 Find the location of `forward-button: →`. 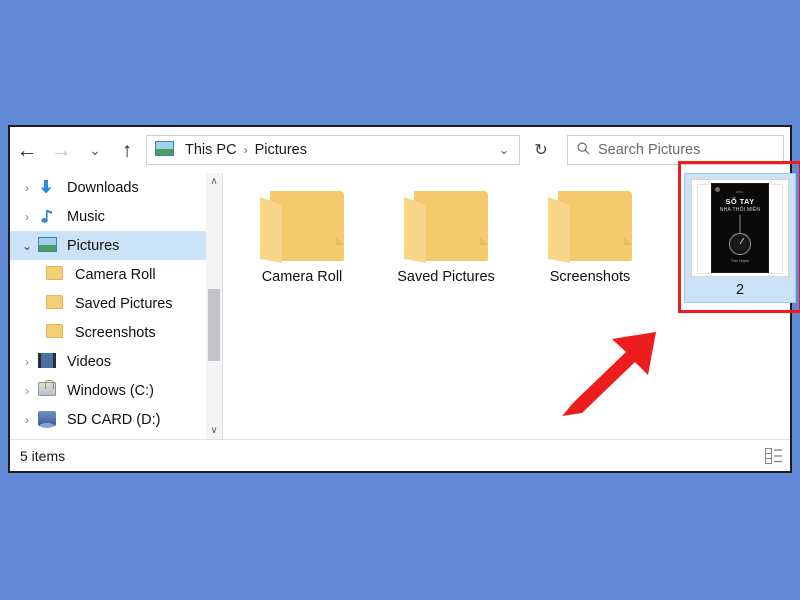

forward-button: → is located at coordinates (61, 150).